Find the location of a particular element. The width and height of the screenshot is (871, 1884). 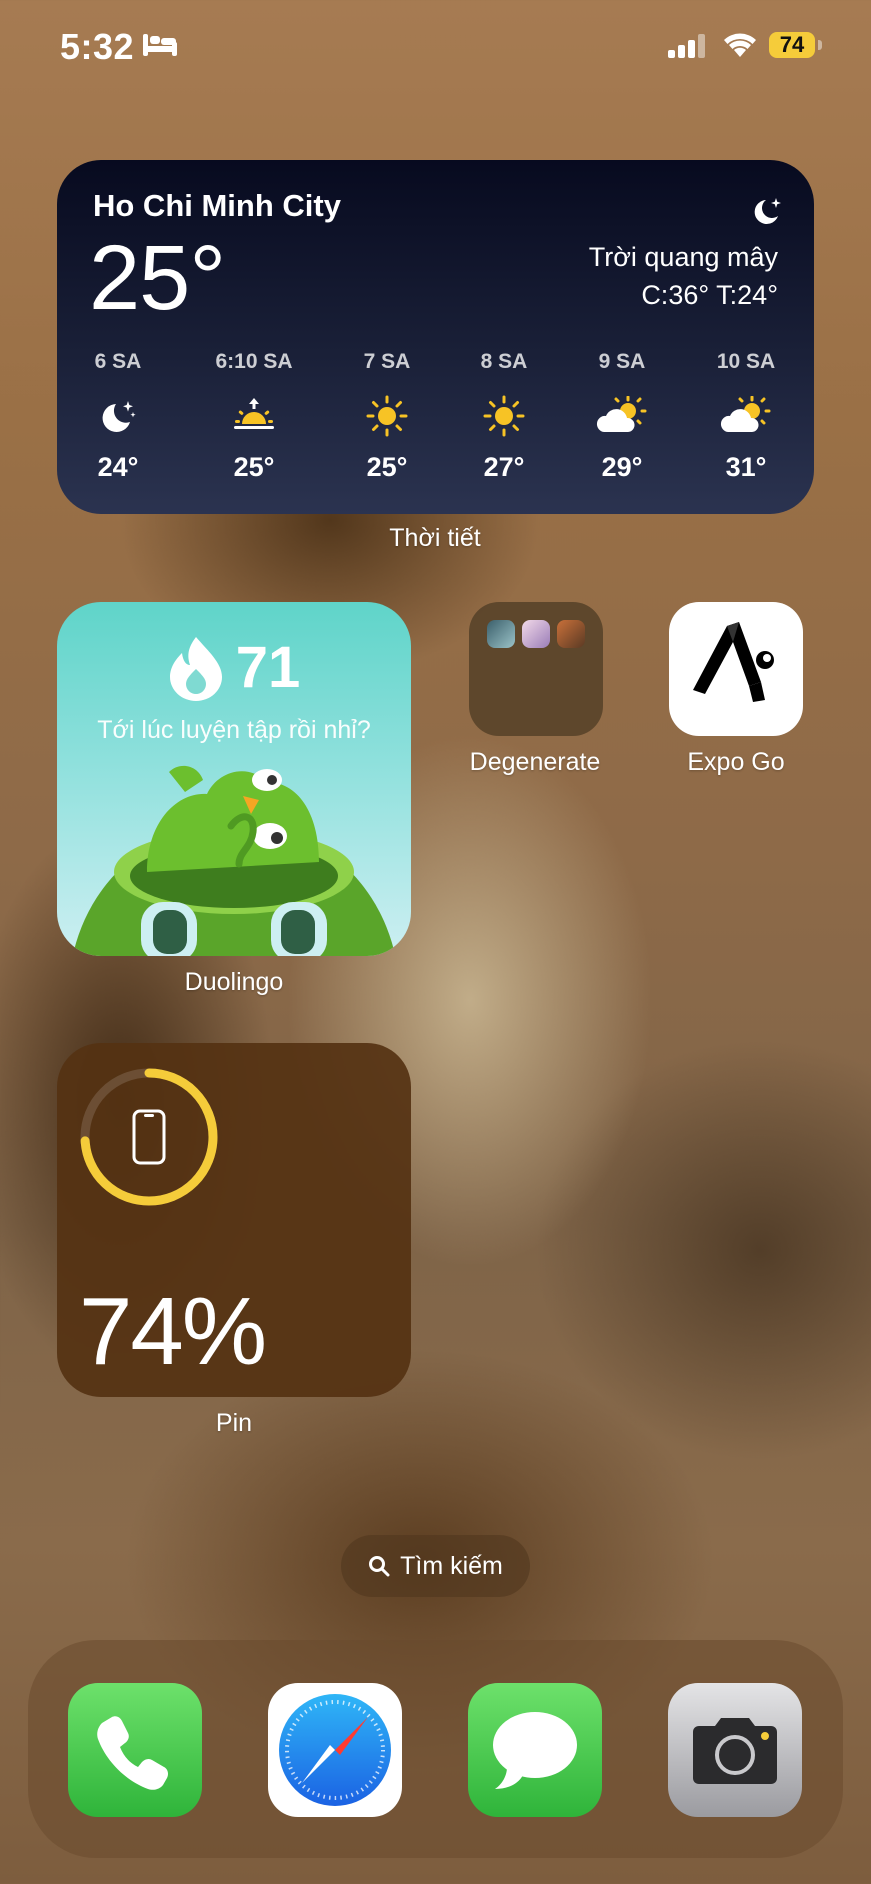

search-icon is located at coordinates (379, 1566).